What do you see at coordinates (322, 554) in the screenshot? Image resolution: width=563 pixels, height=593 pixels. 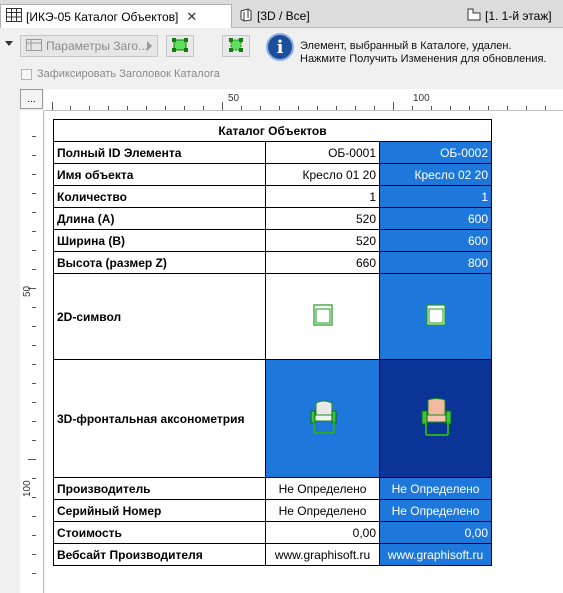 I see `cell-object-1: www.graphisoft.ru` at bounding box center [322, 554].